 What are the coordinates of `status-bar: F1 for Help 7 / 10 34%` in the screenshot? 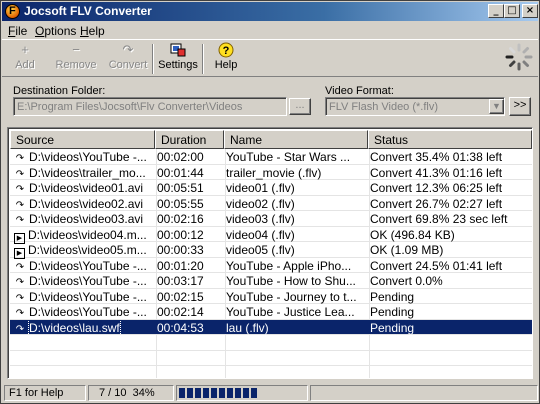 It's located at (270, 393).